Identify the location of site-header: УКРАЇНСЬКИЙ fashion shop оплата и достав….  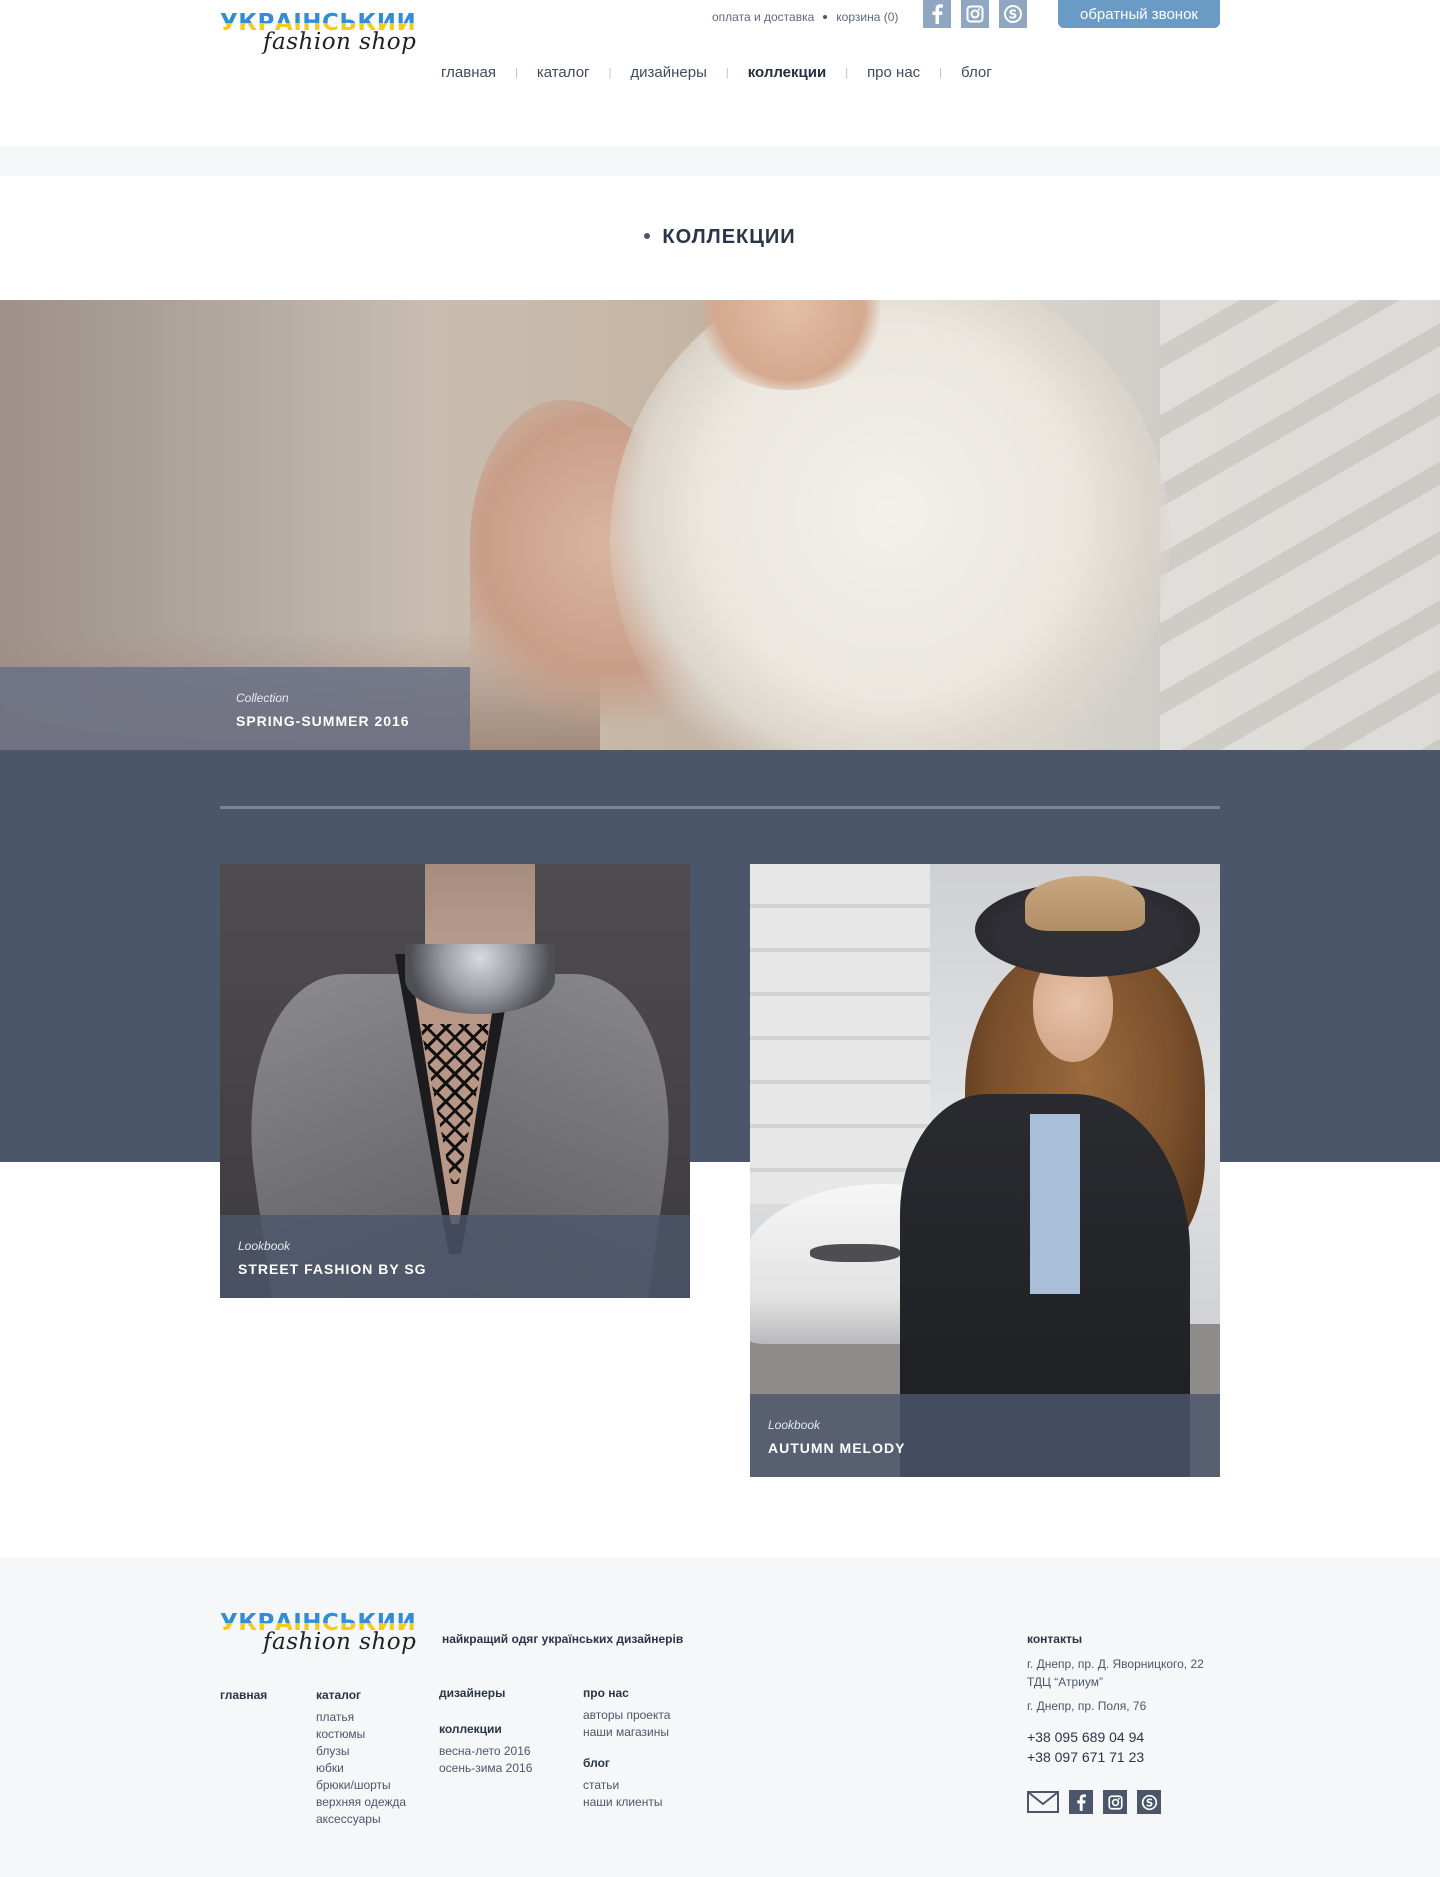
(720, 73).